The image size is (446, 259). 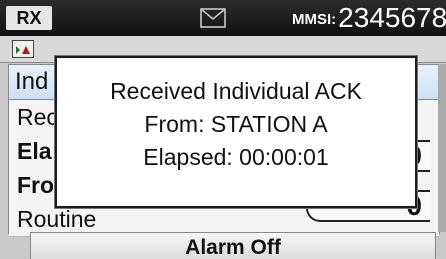 I want to click on mmsi-value: 23456789, so click(x=392, y=17).